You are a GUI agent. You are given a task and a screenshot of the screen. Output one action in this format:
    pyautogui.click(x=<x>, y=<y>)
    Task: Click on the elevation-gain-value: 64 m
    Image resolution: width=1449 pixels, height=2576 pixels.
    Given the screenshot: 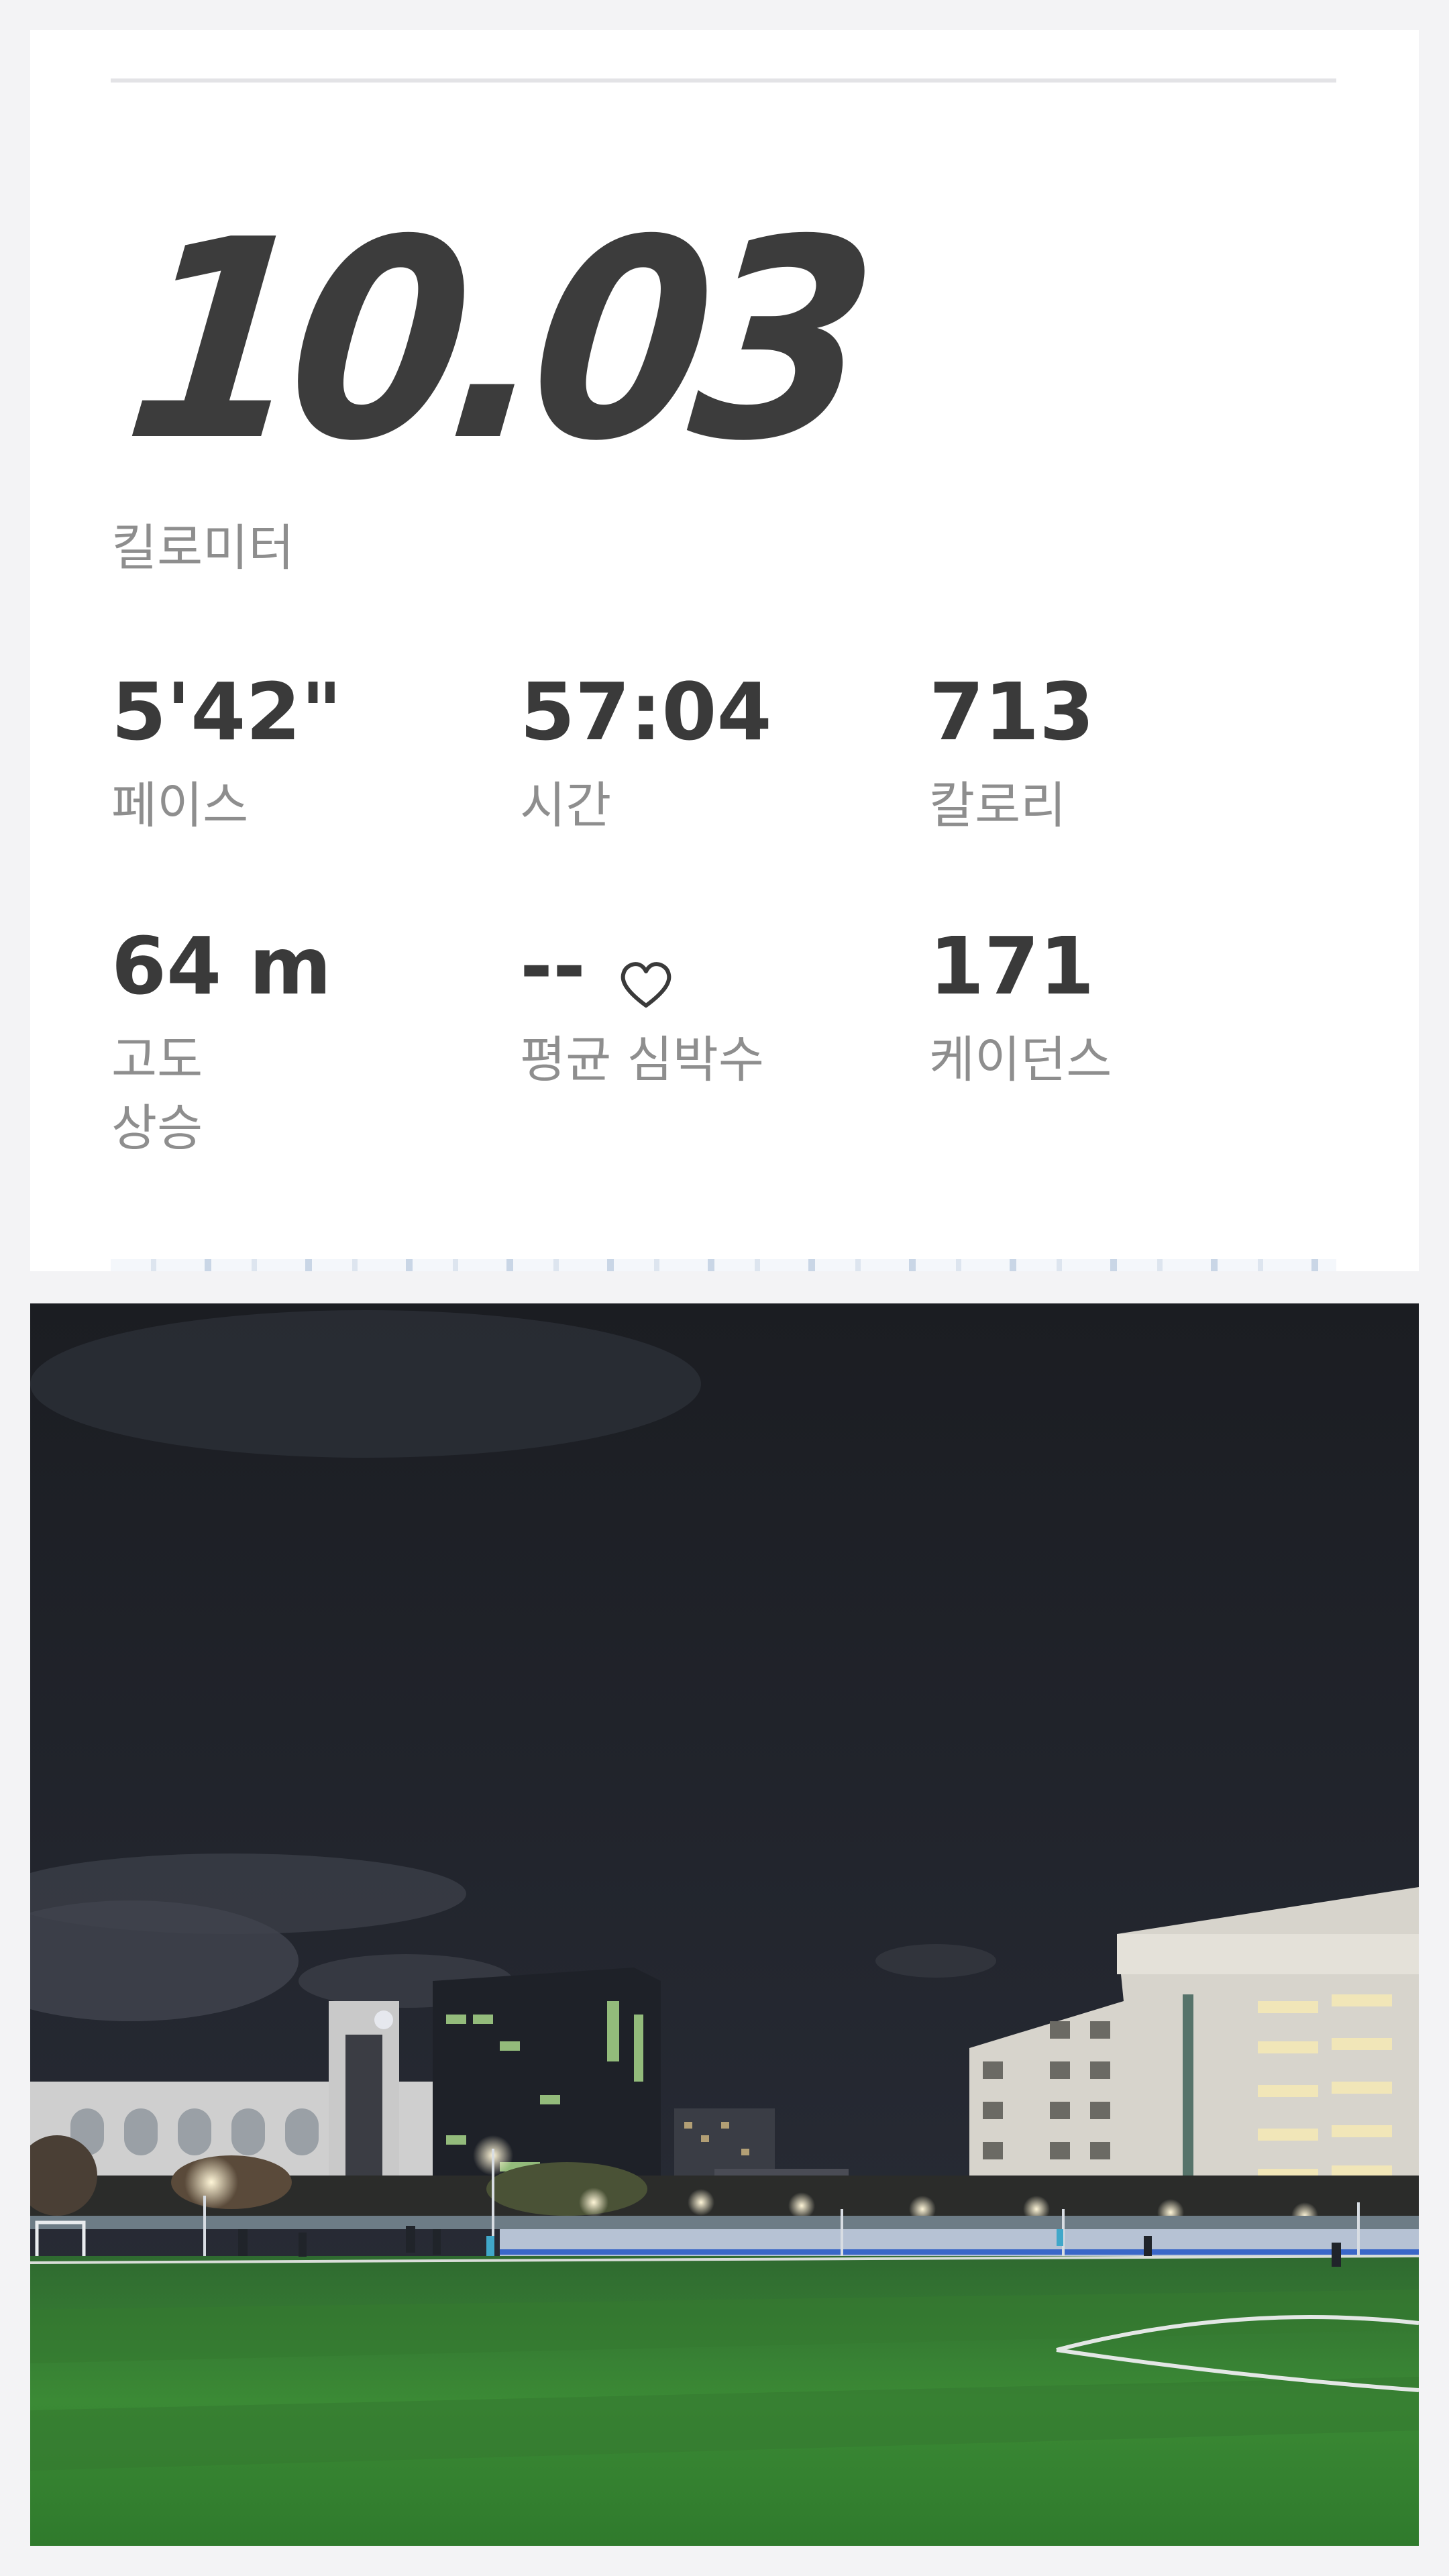 What is the action you would take?
    pyautogui.click(x=221, y=966)
    